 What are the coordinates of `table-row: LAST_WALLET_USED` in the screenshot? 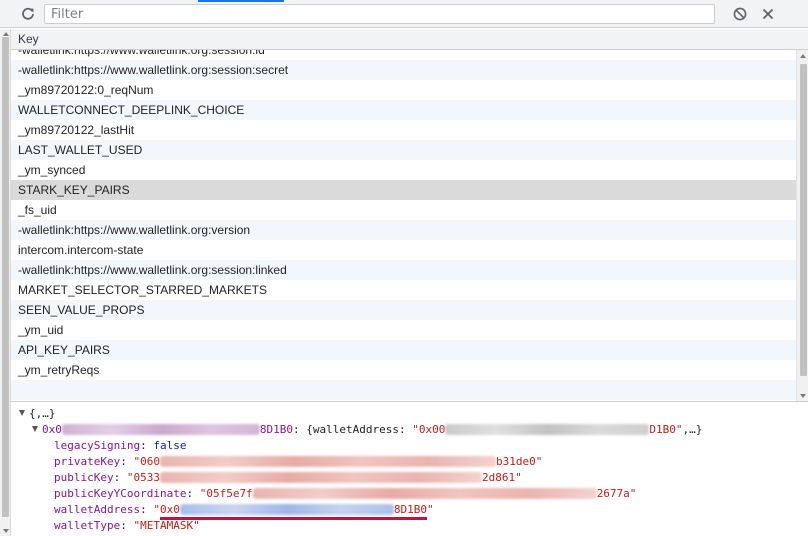 It's located at (403, 150).